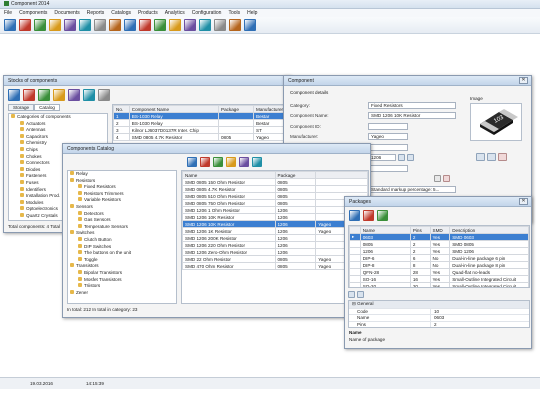 This screenshot has height=405, width=540. I want to click on tree-item: Clutch Button, so click(123, 240).